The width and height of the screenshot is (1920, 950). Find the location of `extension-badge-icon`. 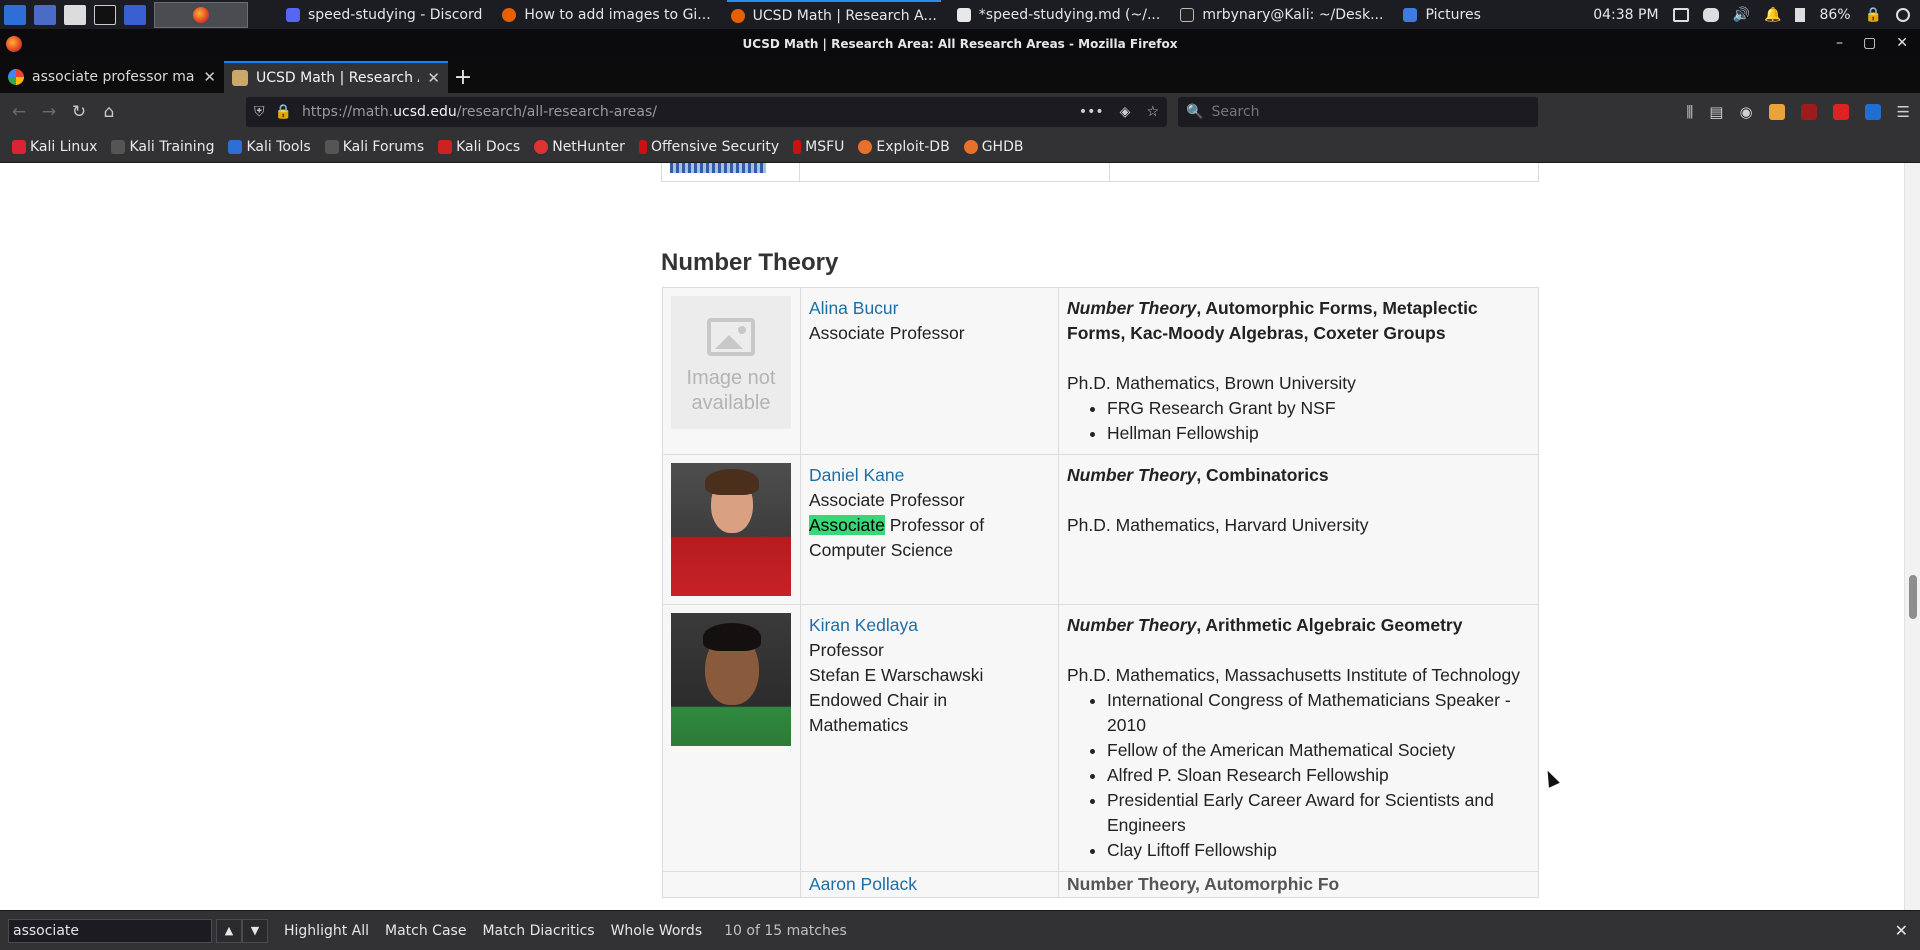

extension-badge-icon is located at coordinates (1776, 112).